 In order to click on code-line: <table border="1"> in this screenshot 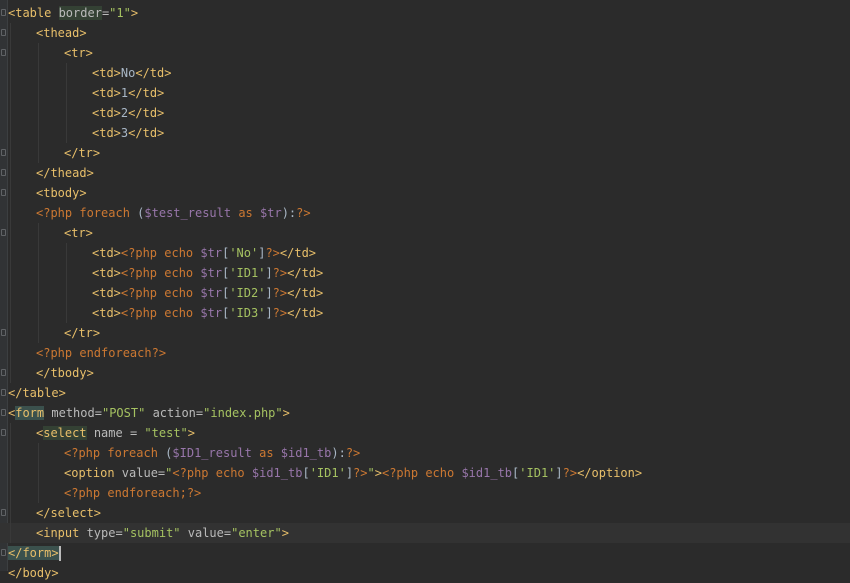, I will do `click(425, 13)`.